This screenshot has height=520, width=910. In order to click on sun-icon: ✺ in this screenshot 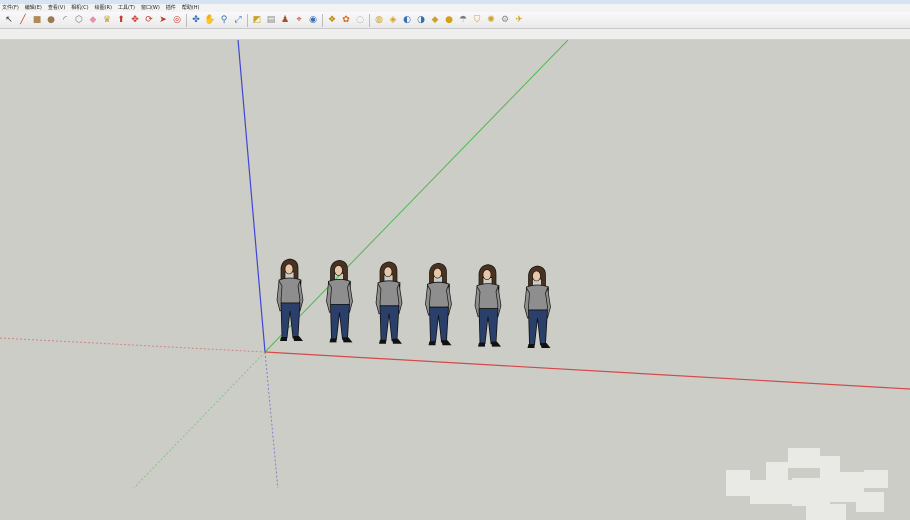, I will do `click(491, 20)`.